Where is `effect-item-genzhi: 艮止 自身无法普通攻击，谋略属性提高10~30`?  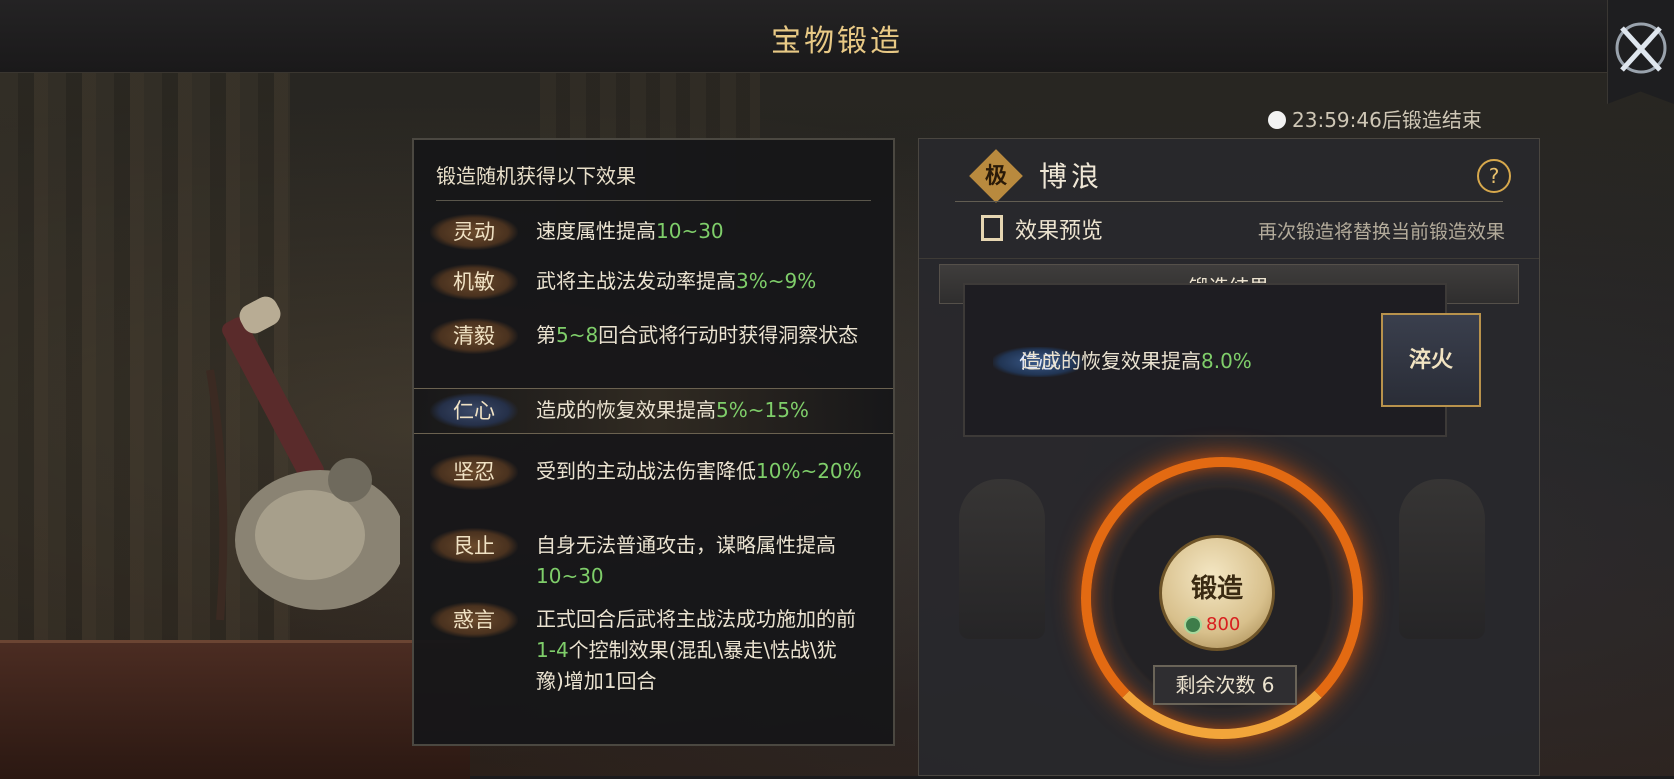
effect-item-genzhi: 艮止 自身无法普通攻击，谋略属性提高10~30 is located at coordinates (653, 561).